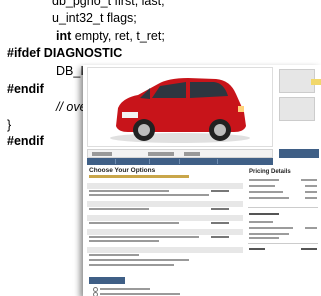  I want to click on section-title: Choose Your Options, so click(122, 170).